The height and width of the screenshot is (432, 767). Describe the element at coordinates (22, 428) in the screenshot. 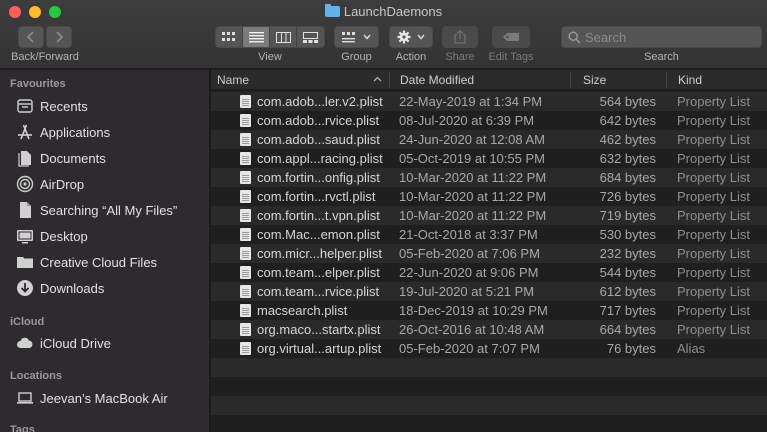

I see `tags-header: Tags` at that location.